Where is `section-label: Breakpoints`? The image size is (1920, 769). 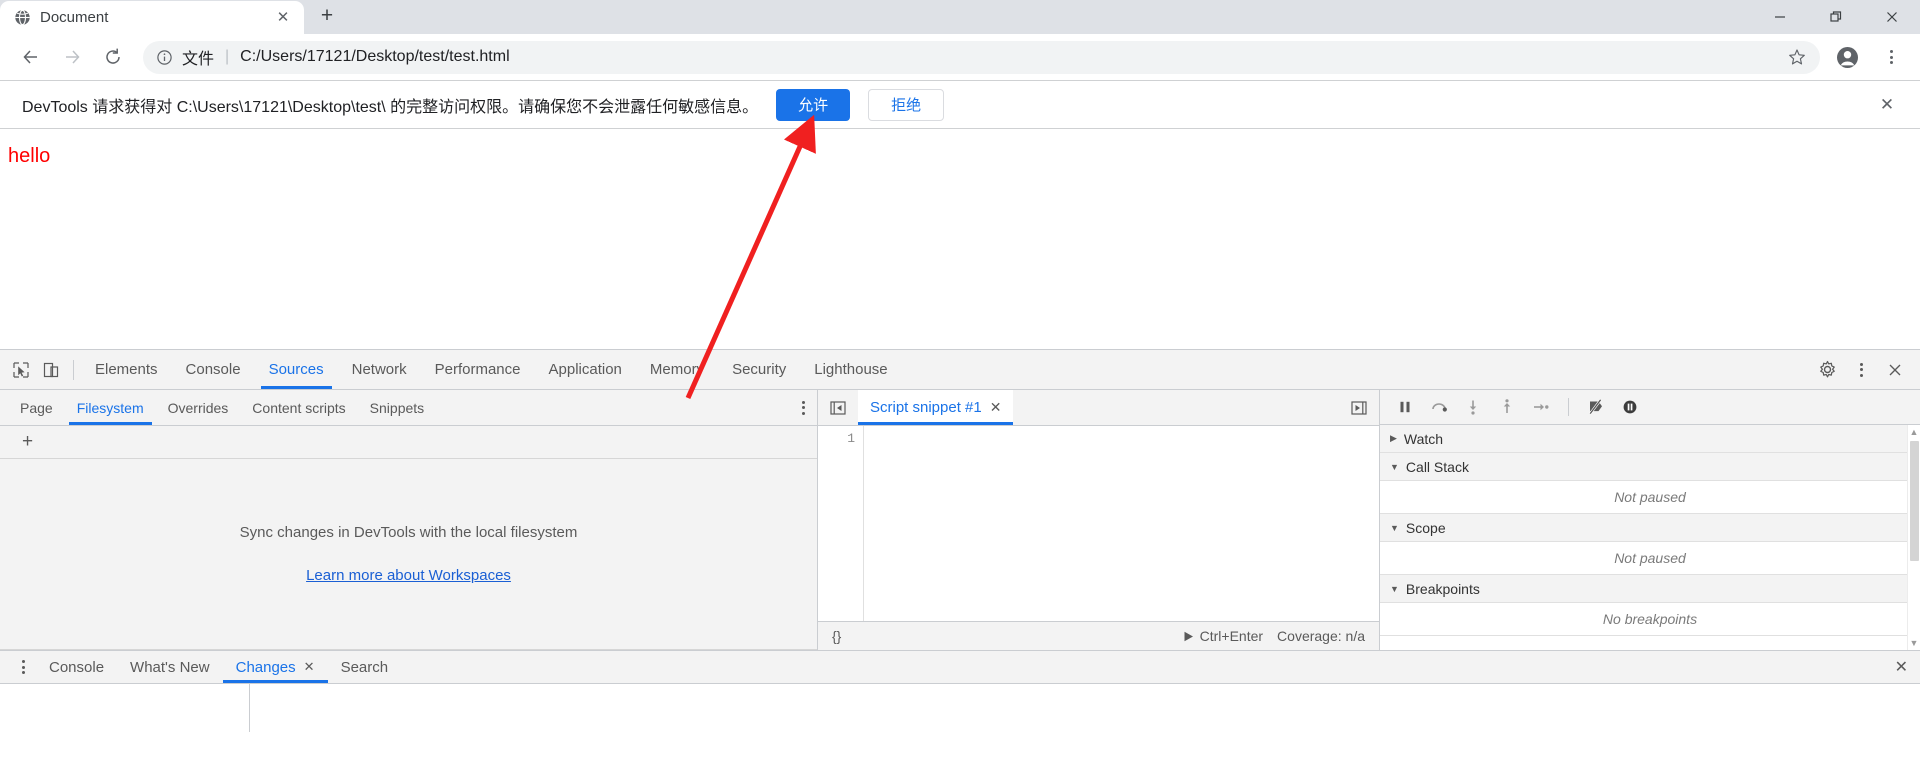
section-label: Breakpoints is located at coordinates (1442, 588).